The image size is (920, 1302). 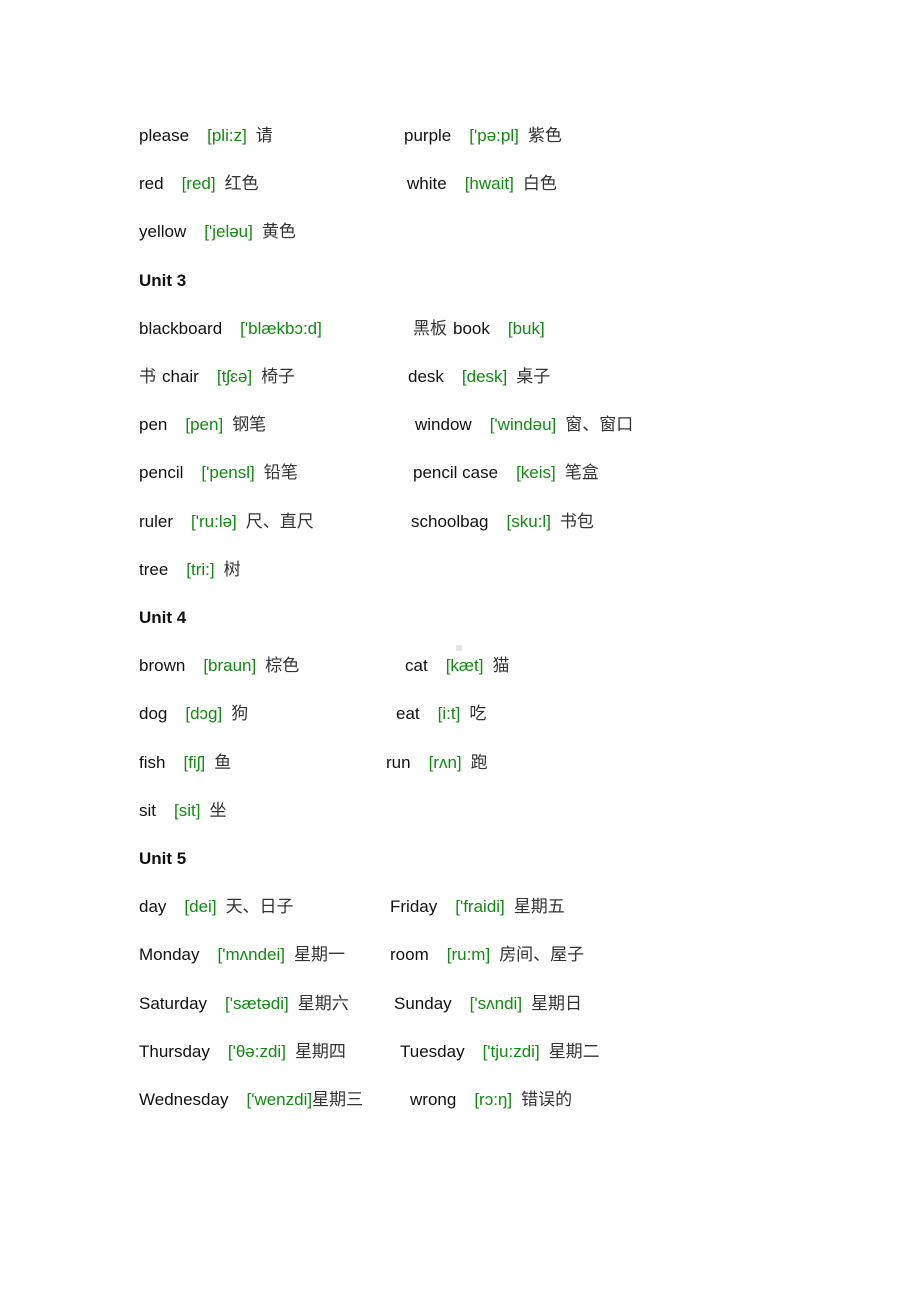 What do you see at coordinates (450, 521) in the screenshot?
I see `english-word: schoolbag` at bounding box center [450, 521].